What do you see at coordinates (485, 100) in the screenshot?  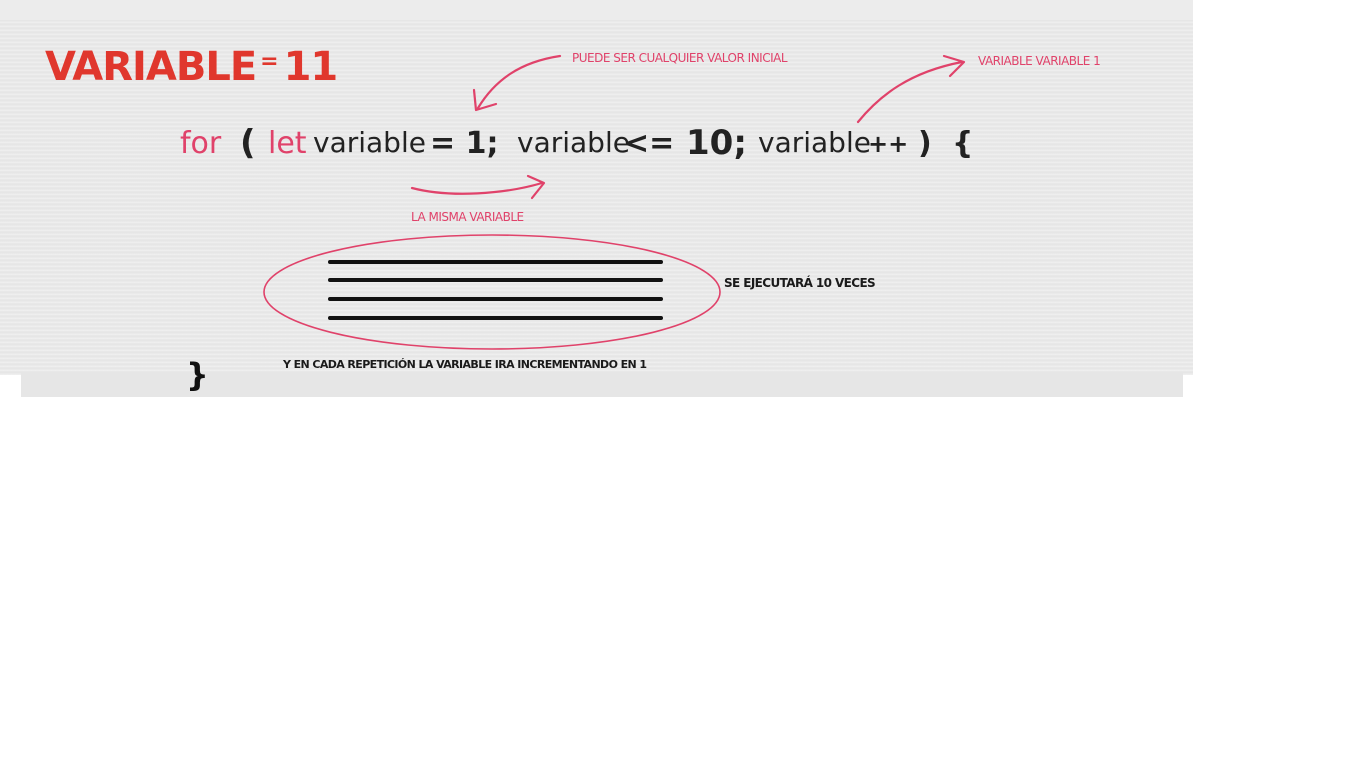 I see `initial-value-arrowhead` at bounding box center [485, 100].